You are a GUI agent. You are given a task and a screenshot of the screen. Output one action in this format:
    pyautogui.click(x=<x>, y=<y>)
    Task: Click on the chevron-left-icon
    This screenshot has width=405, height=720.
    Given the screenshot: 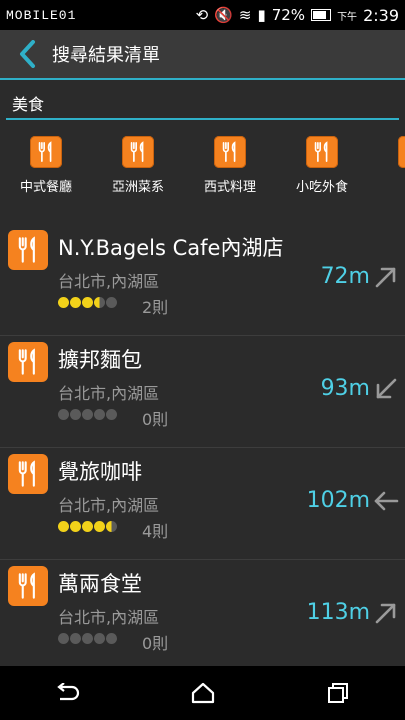 What is the action you would take?
    pyautogui.click(x=27, y=54)
    